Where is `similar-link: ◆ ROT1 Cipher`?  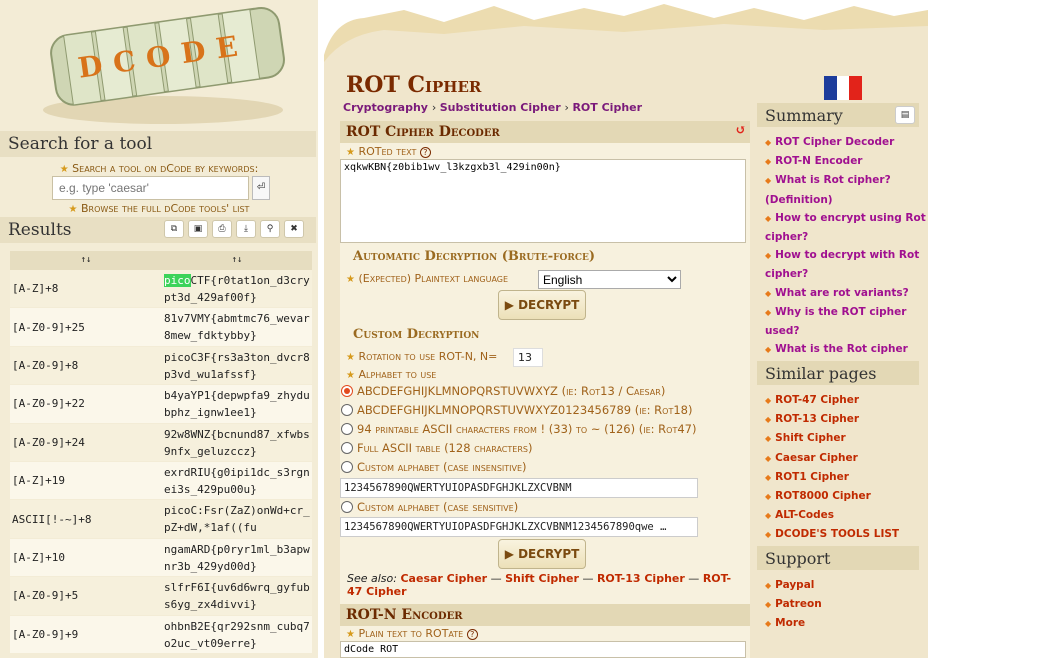 similar-link: ◆ ROT1 Cipher is located at coordinates (847, 477).